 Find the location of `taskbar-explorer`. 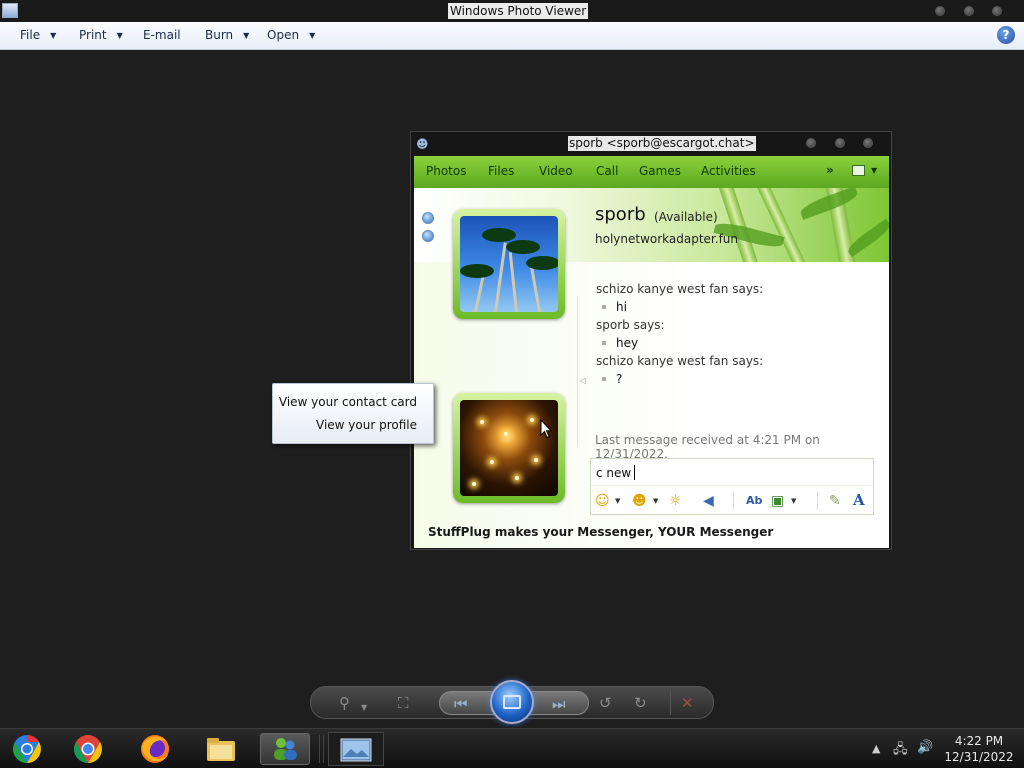

taskbar-explorer is located at coordinates (221, 749).